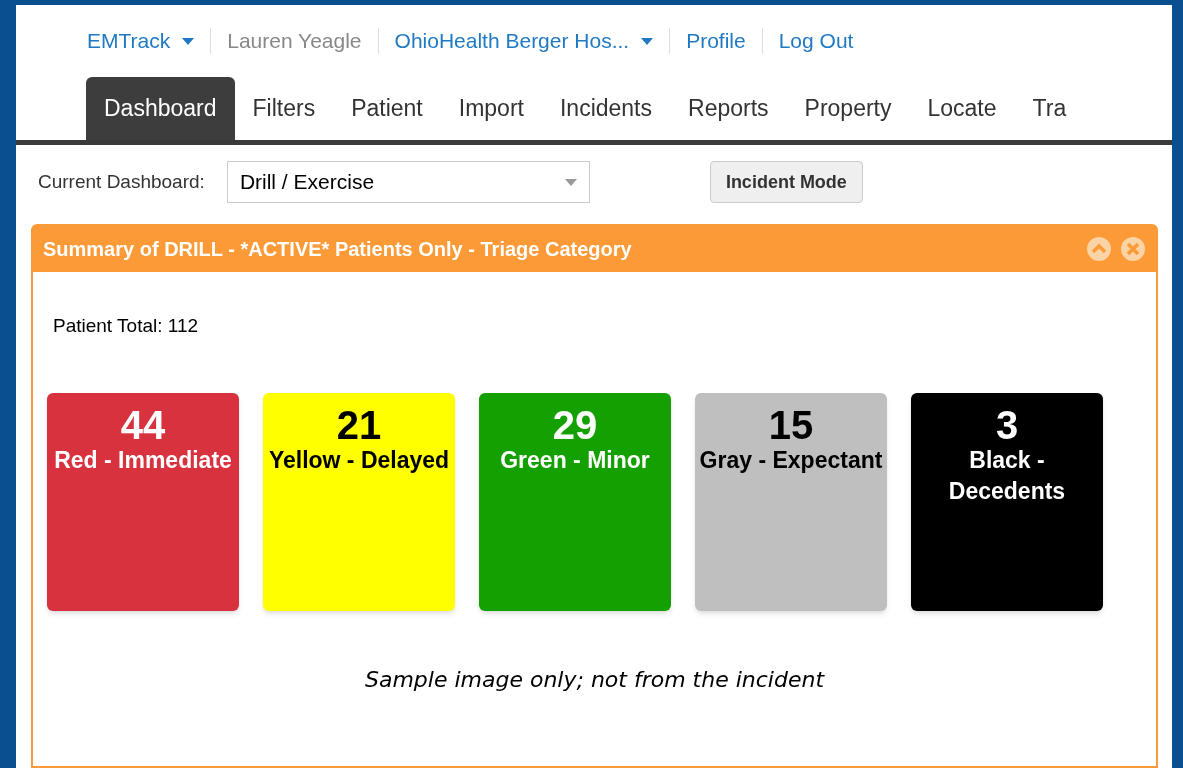  I want to click on collapse-icon, so click(1099, 249).